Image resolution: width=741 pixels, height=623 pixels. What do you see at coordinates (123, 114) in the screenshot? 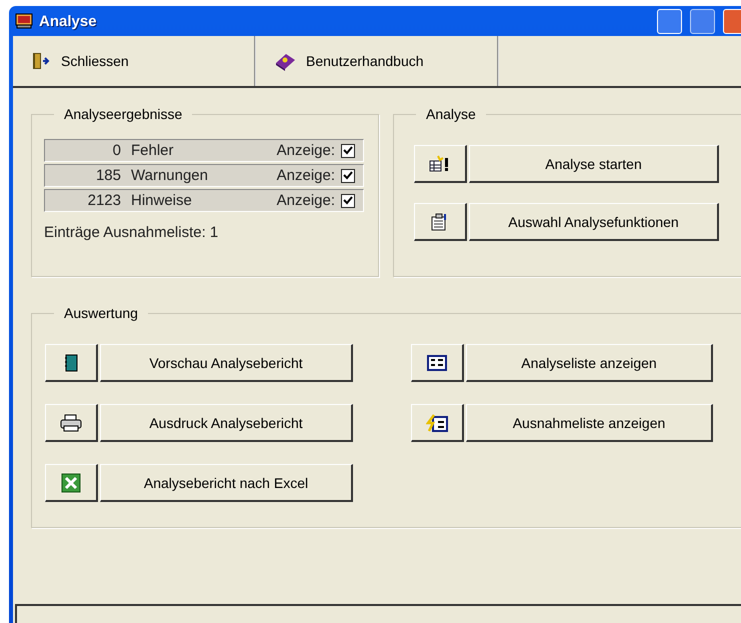
I see `group-title: Analyseergebnisse` at bounding box center [123, 114].